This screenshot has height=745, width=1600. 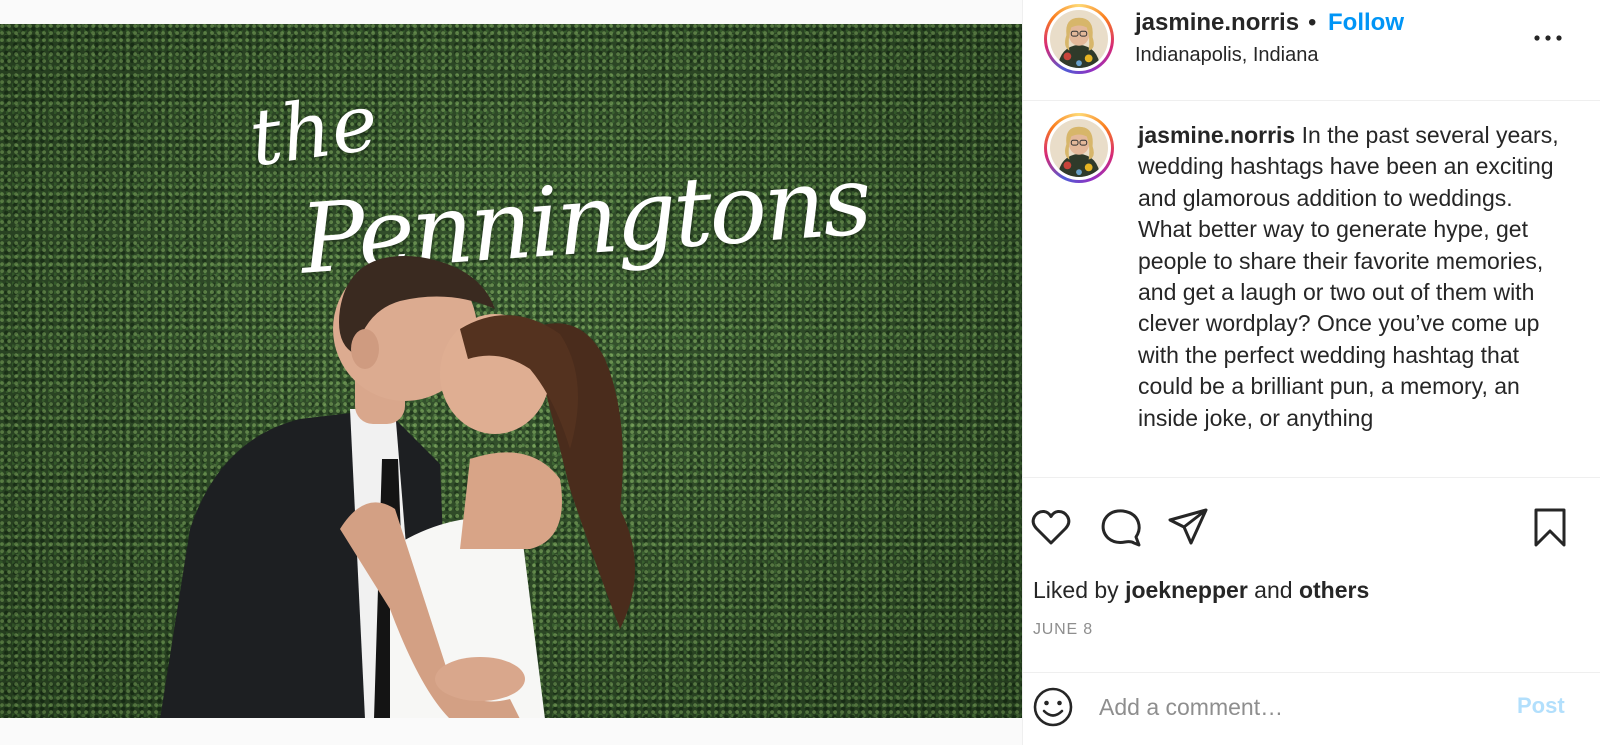 I want to click on heart-icon, so click(x=1051, y=527).